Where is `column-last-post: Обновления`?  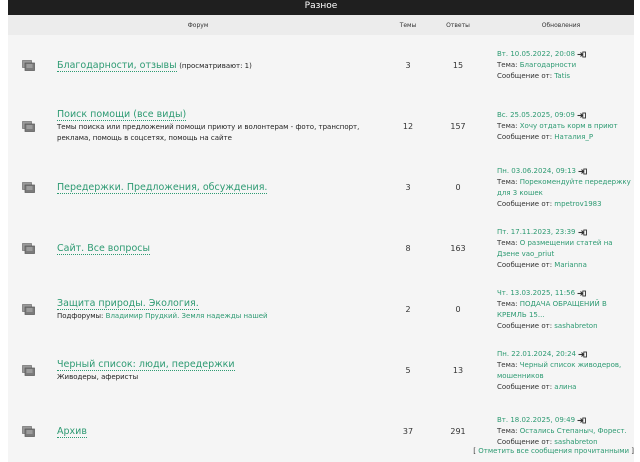 column-last-post: Обновления is located at coordinates (561, 25).